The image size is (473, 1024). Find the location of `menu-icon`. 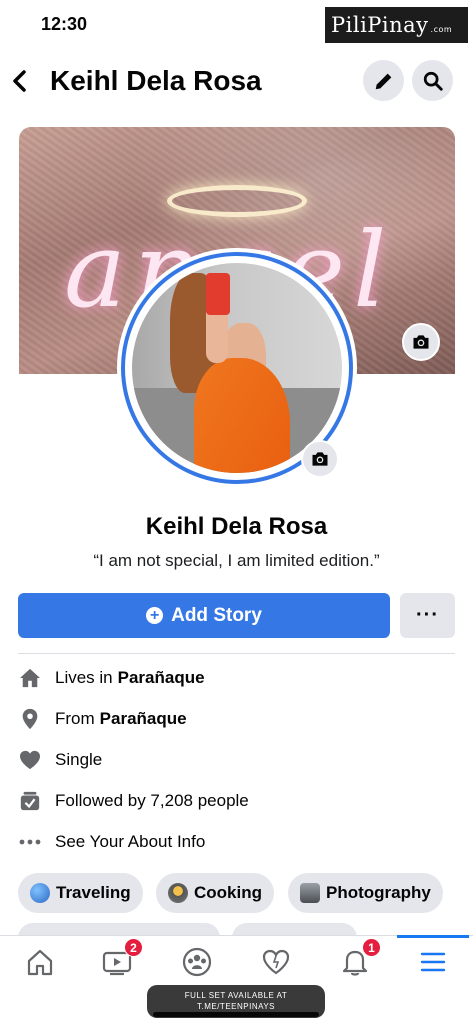

menu-icon is located at coordinates (433, 962).